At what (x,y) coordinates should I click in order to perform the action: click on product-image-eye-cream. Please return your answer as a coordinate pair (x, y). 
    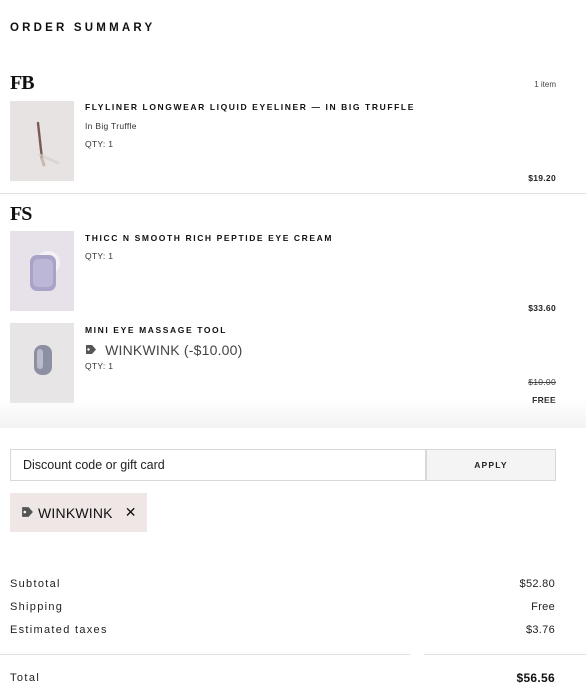
    Looking at the image, I should click on (42, 271).